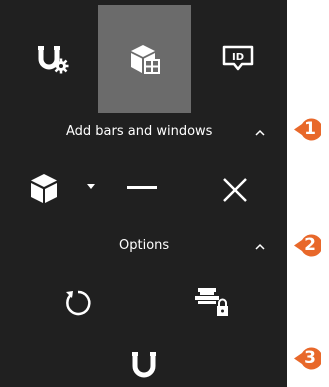 This screenshot has width=329, height=387. I want to click on reset-button, so click(78, 303).